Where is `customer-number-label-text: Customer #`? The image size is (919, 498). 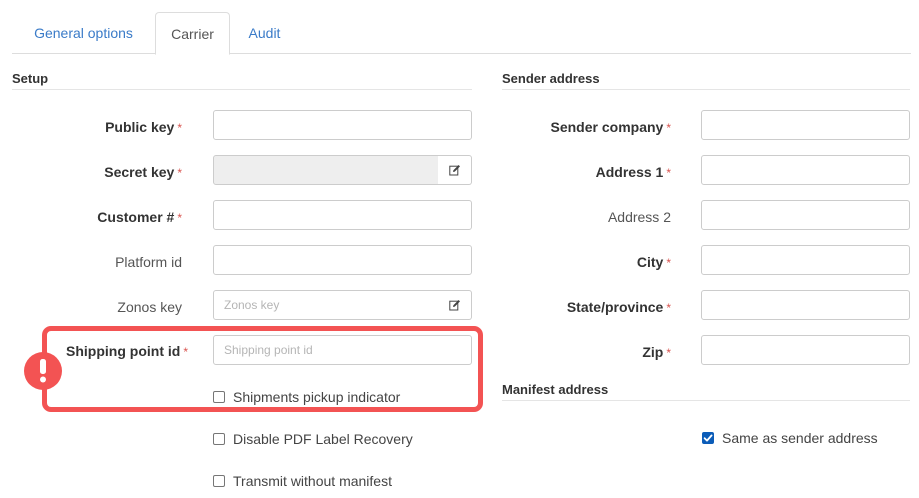
customer-number-label-text: Customer # is located at coordinates (136, 217).